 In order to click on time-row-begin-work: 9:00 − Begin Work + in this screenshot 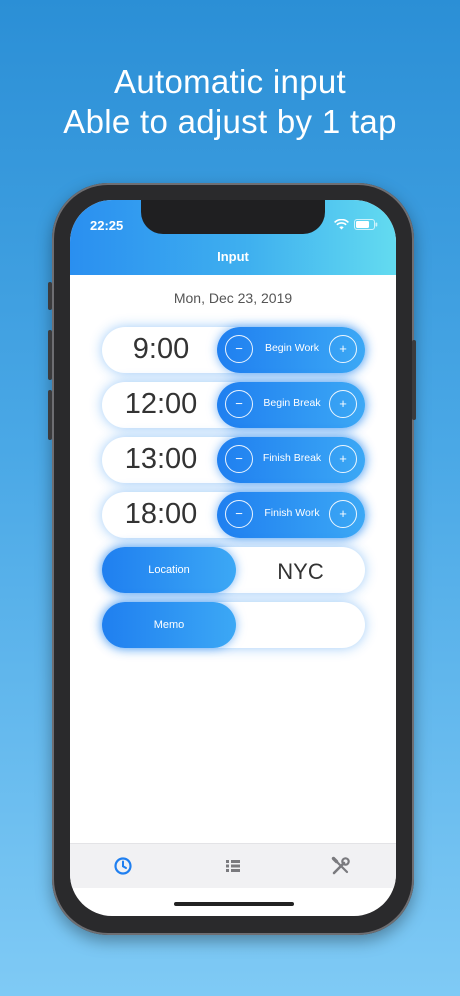, I will do `click(233, 350)`.